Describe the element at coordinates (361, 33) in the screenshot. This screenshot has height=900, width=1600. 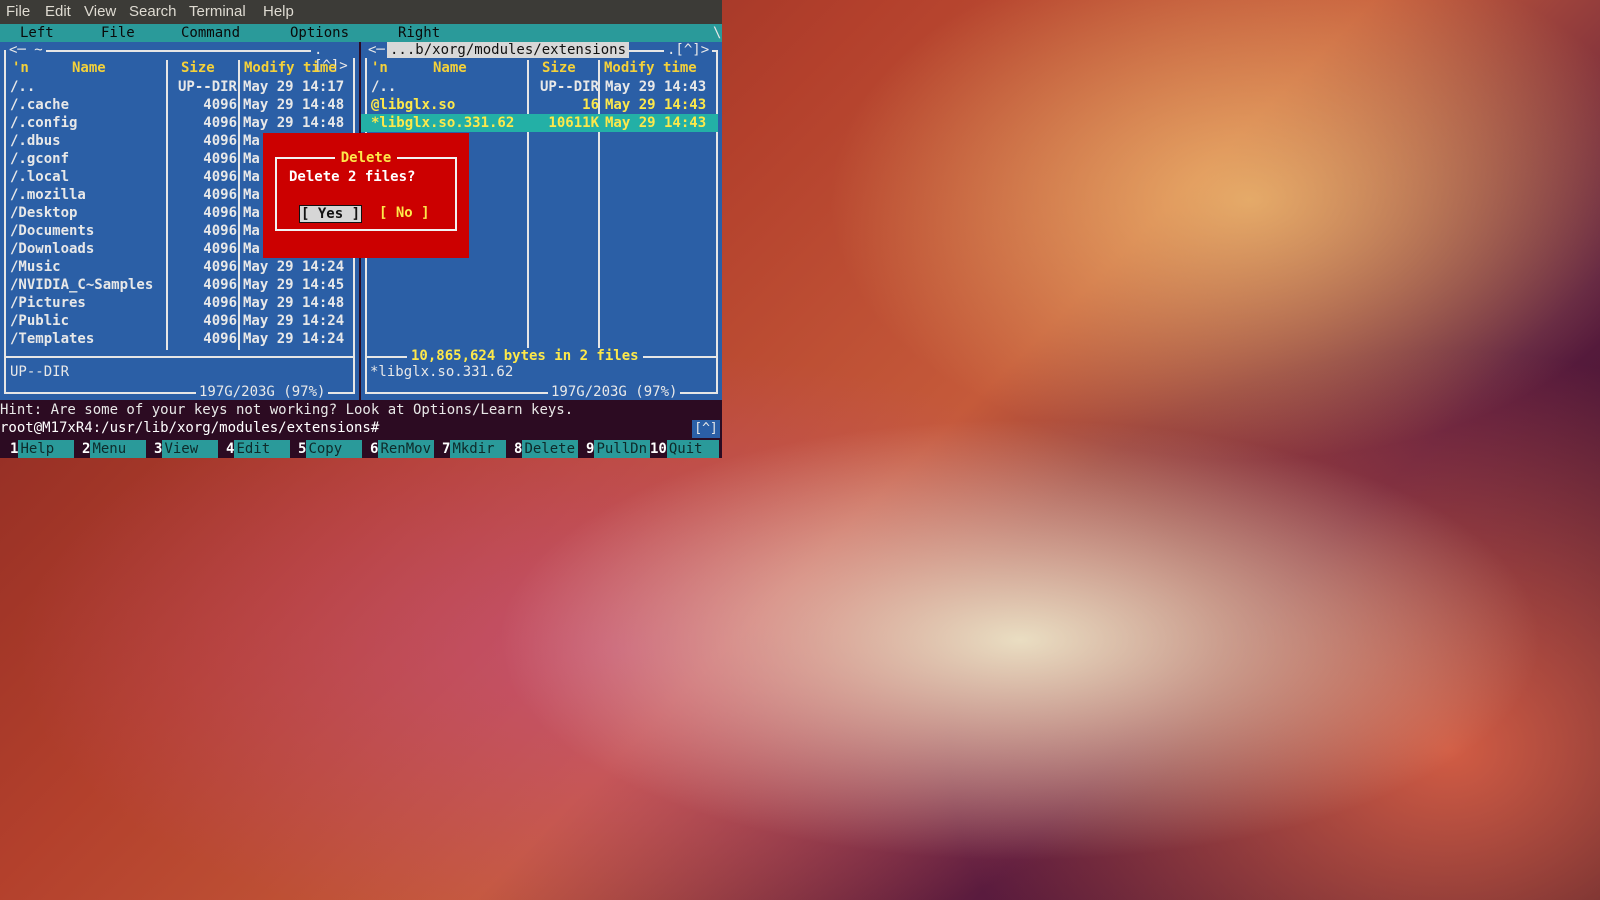
I see `mc-menubar: Left File Command Options Right \` at that location.